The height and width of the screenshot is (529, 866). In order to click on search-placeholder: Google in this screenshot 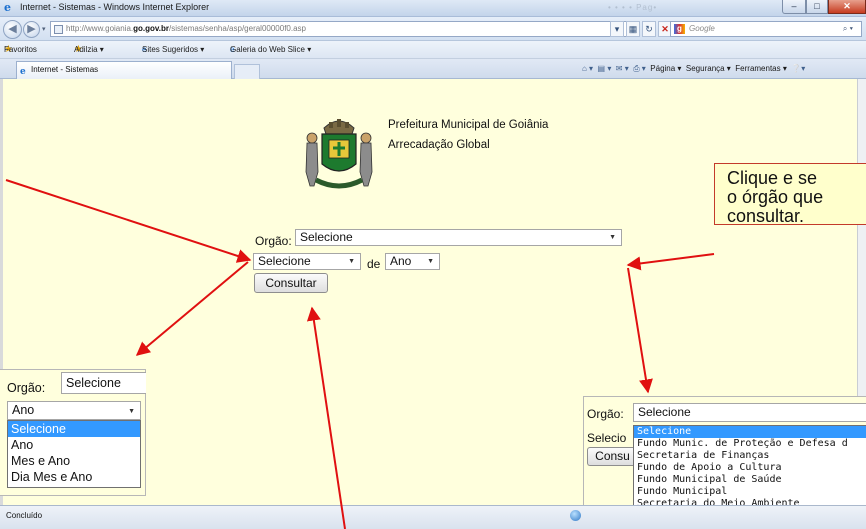, I will do `click(702, 28)`.